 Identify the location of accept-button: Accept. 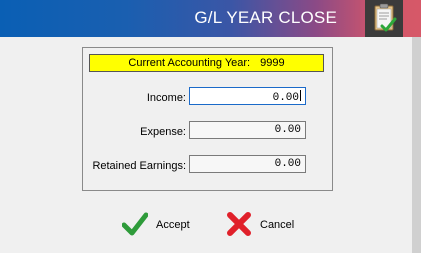
(155, 225).